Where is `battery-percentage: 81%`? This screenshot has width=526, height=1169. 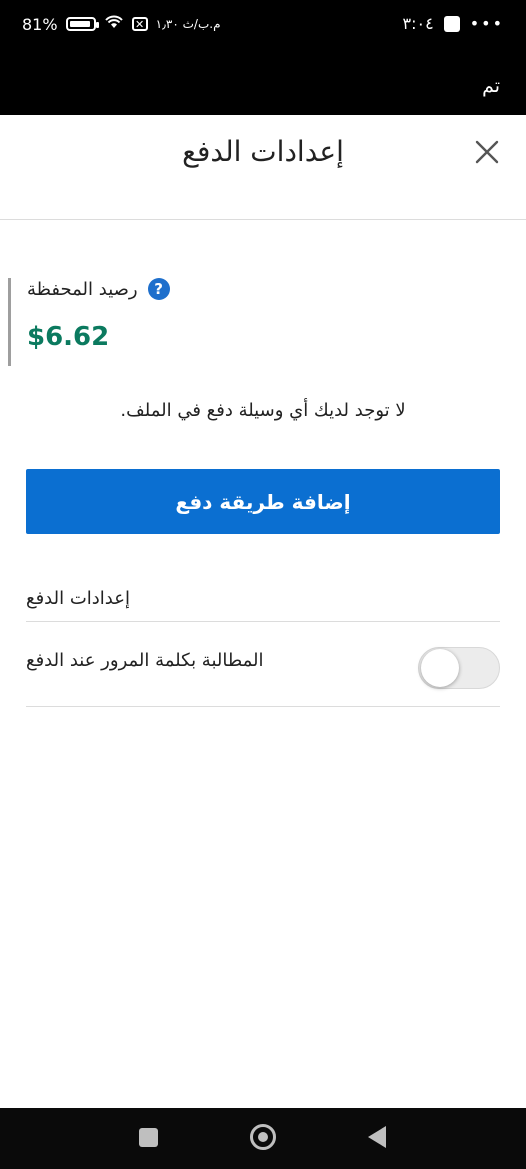
battery-percentage: 81% is located at coordinates (40, 24).